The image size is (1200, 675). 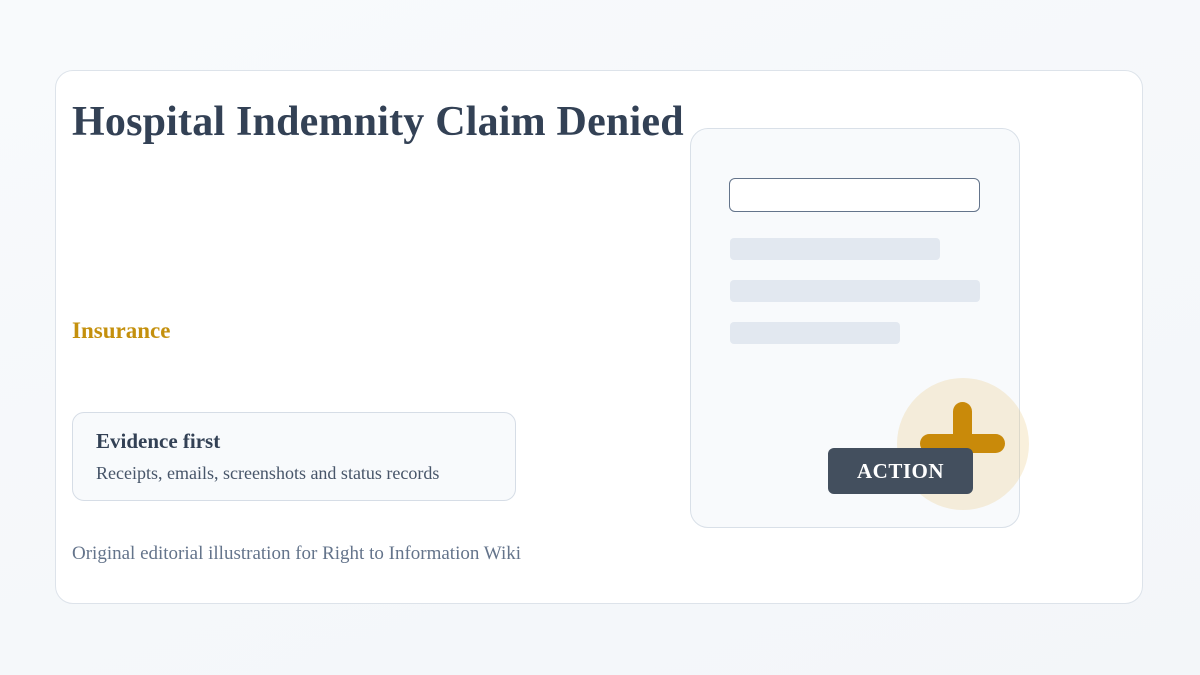 I want to click on illustration-input-field, so click(x=854, y=195).